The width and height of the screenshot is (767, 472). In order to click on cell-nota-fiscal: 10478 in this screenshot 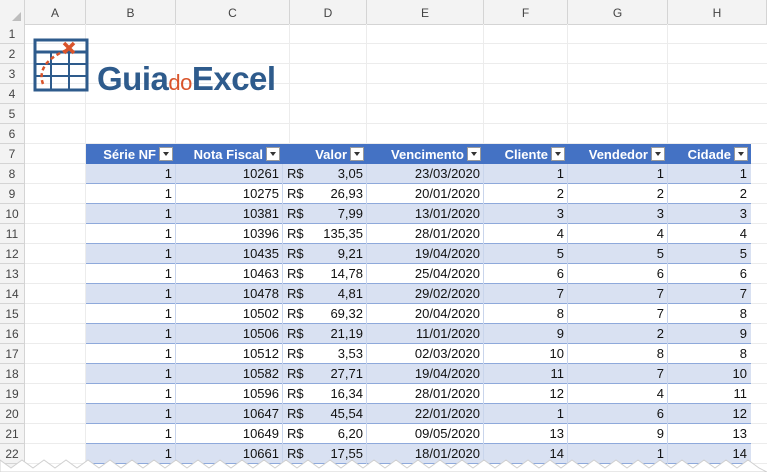, I will do `click(229, 294)`.